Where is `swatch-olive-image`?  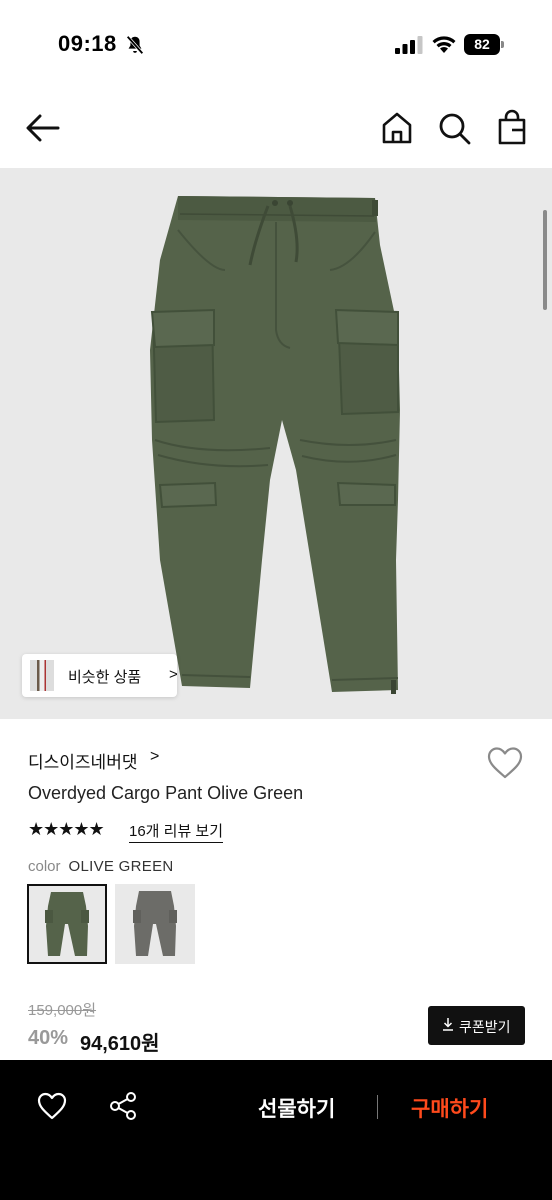 swatch-olive-image is located at coordinates (67, 924).